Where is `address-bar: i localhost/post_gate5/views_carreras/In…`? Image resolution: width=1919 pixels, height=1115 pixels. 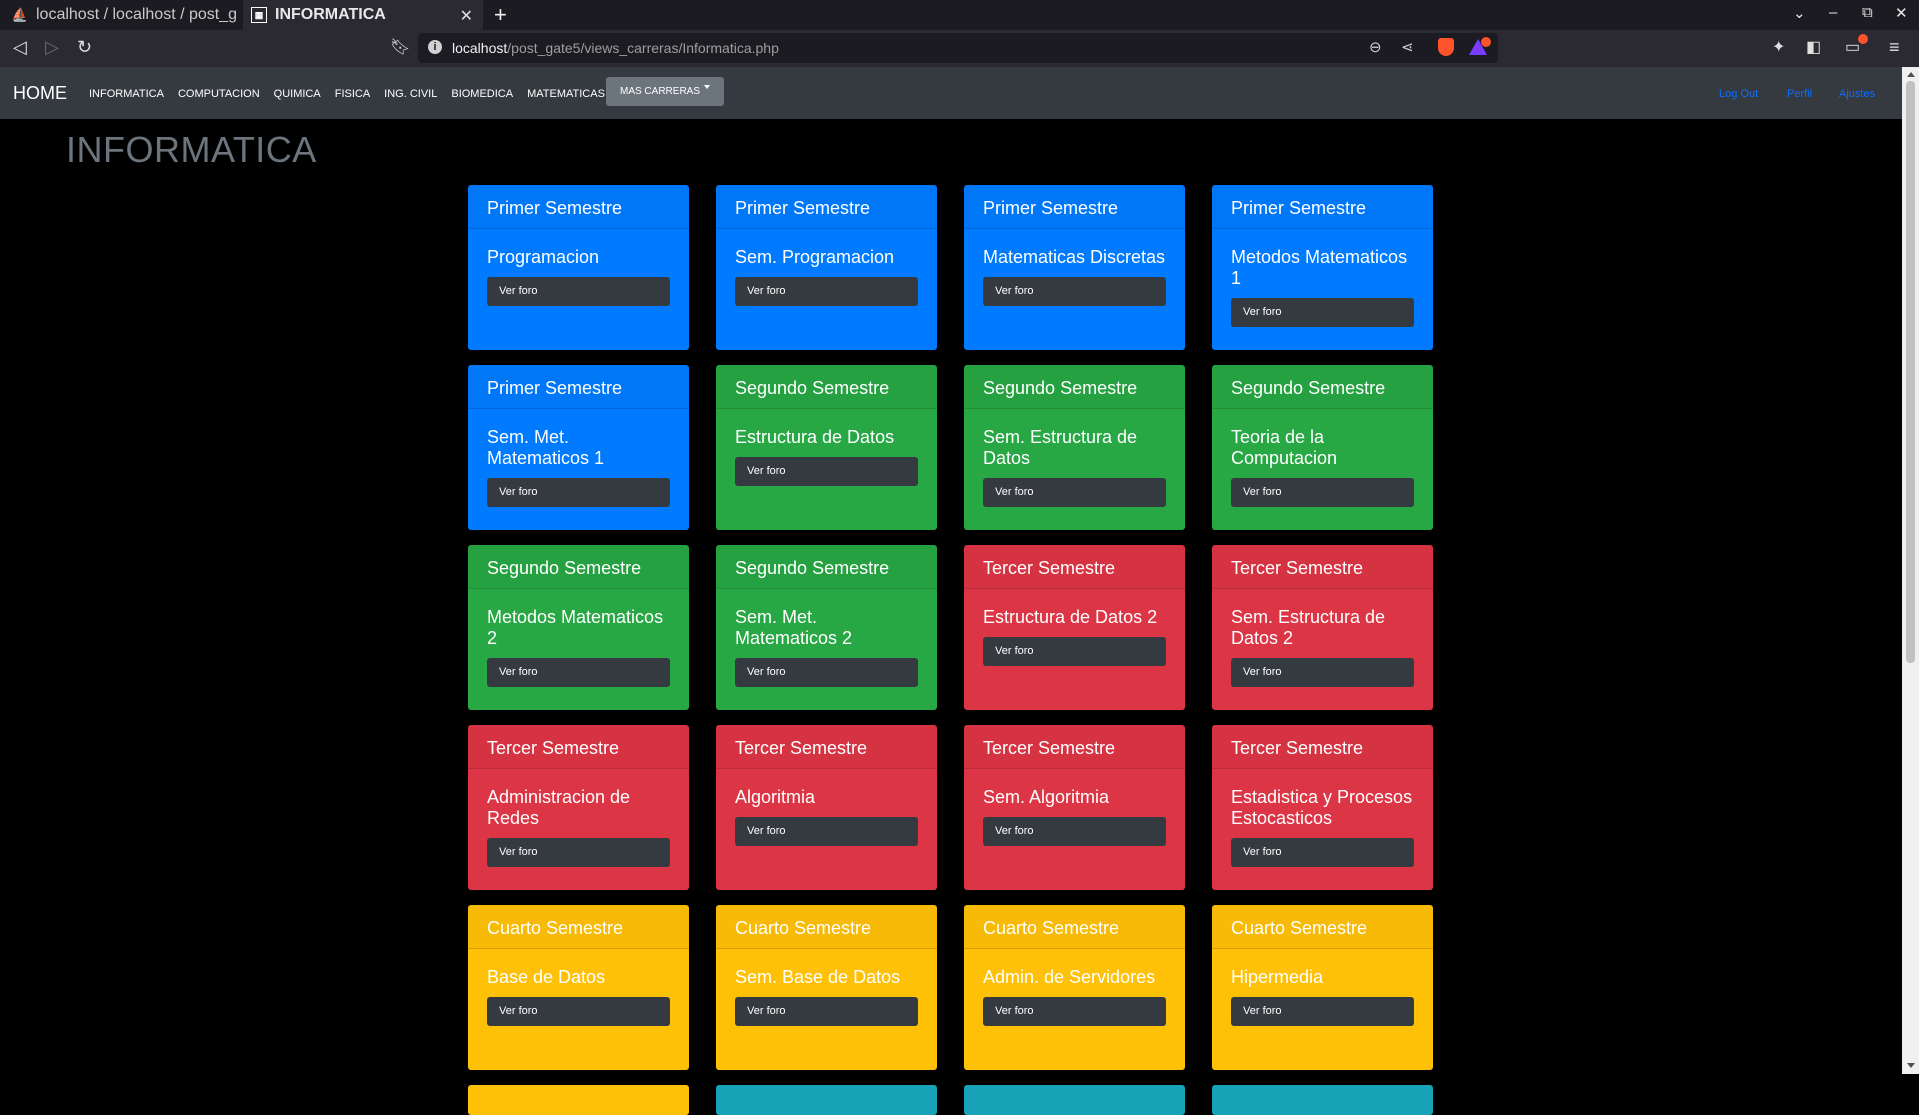
address-bar: i localhost/post_gate5/views_carreras/In… is located at coordinates (958, 48).